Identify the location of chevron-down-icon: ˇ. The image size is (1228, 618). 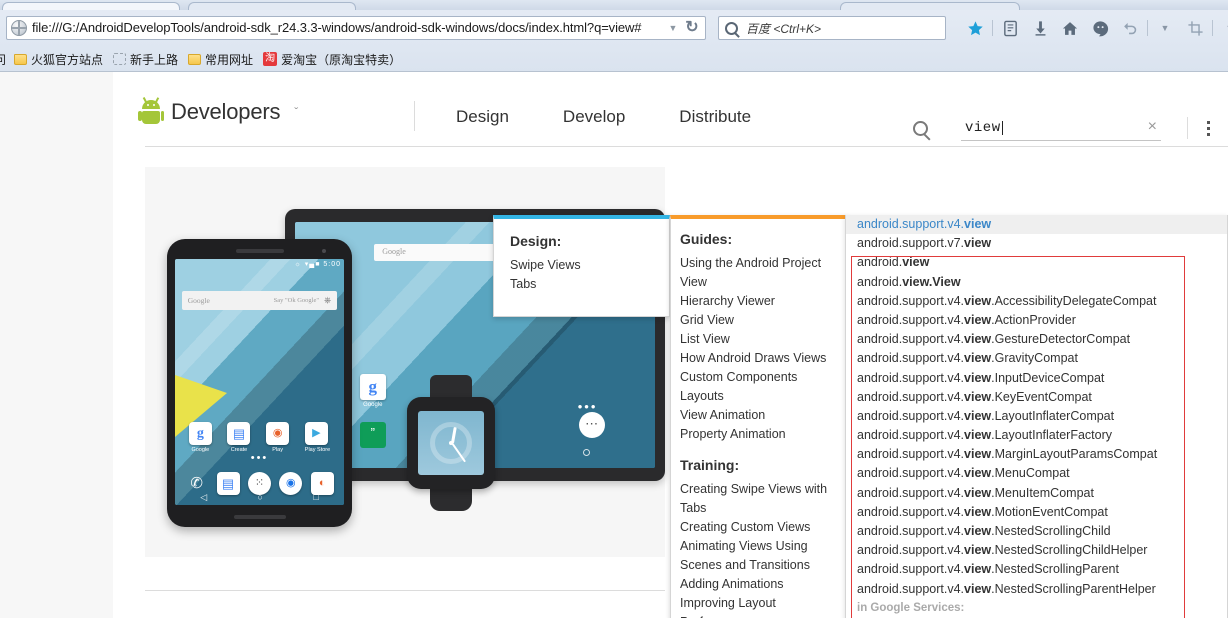
(296, 112).